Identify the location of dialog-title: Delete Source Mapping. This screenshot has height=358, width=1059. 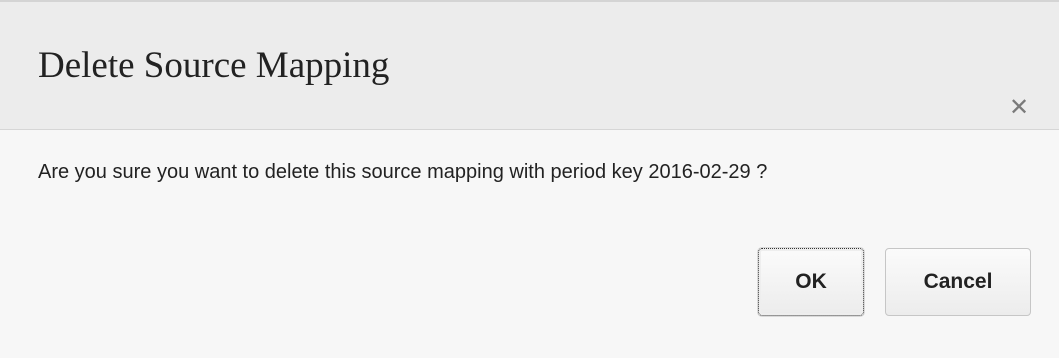
(214, 65).